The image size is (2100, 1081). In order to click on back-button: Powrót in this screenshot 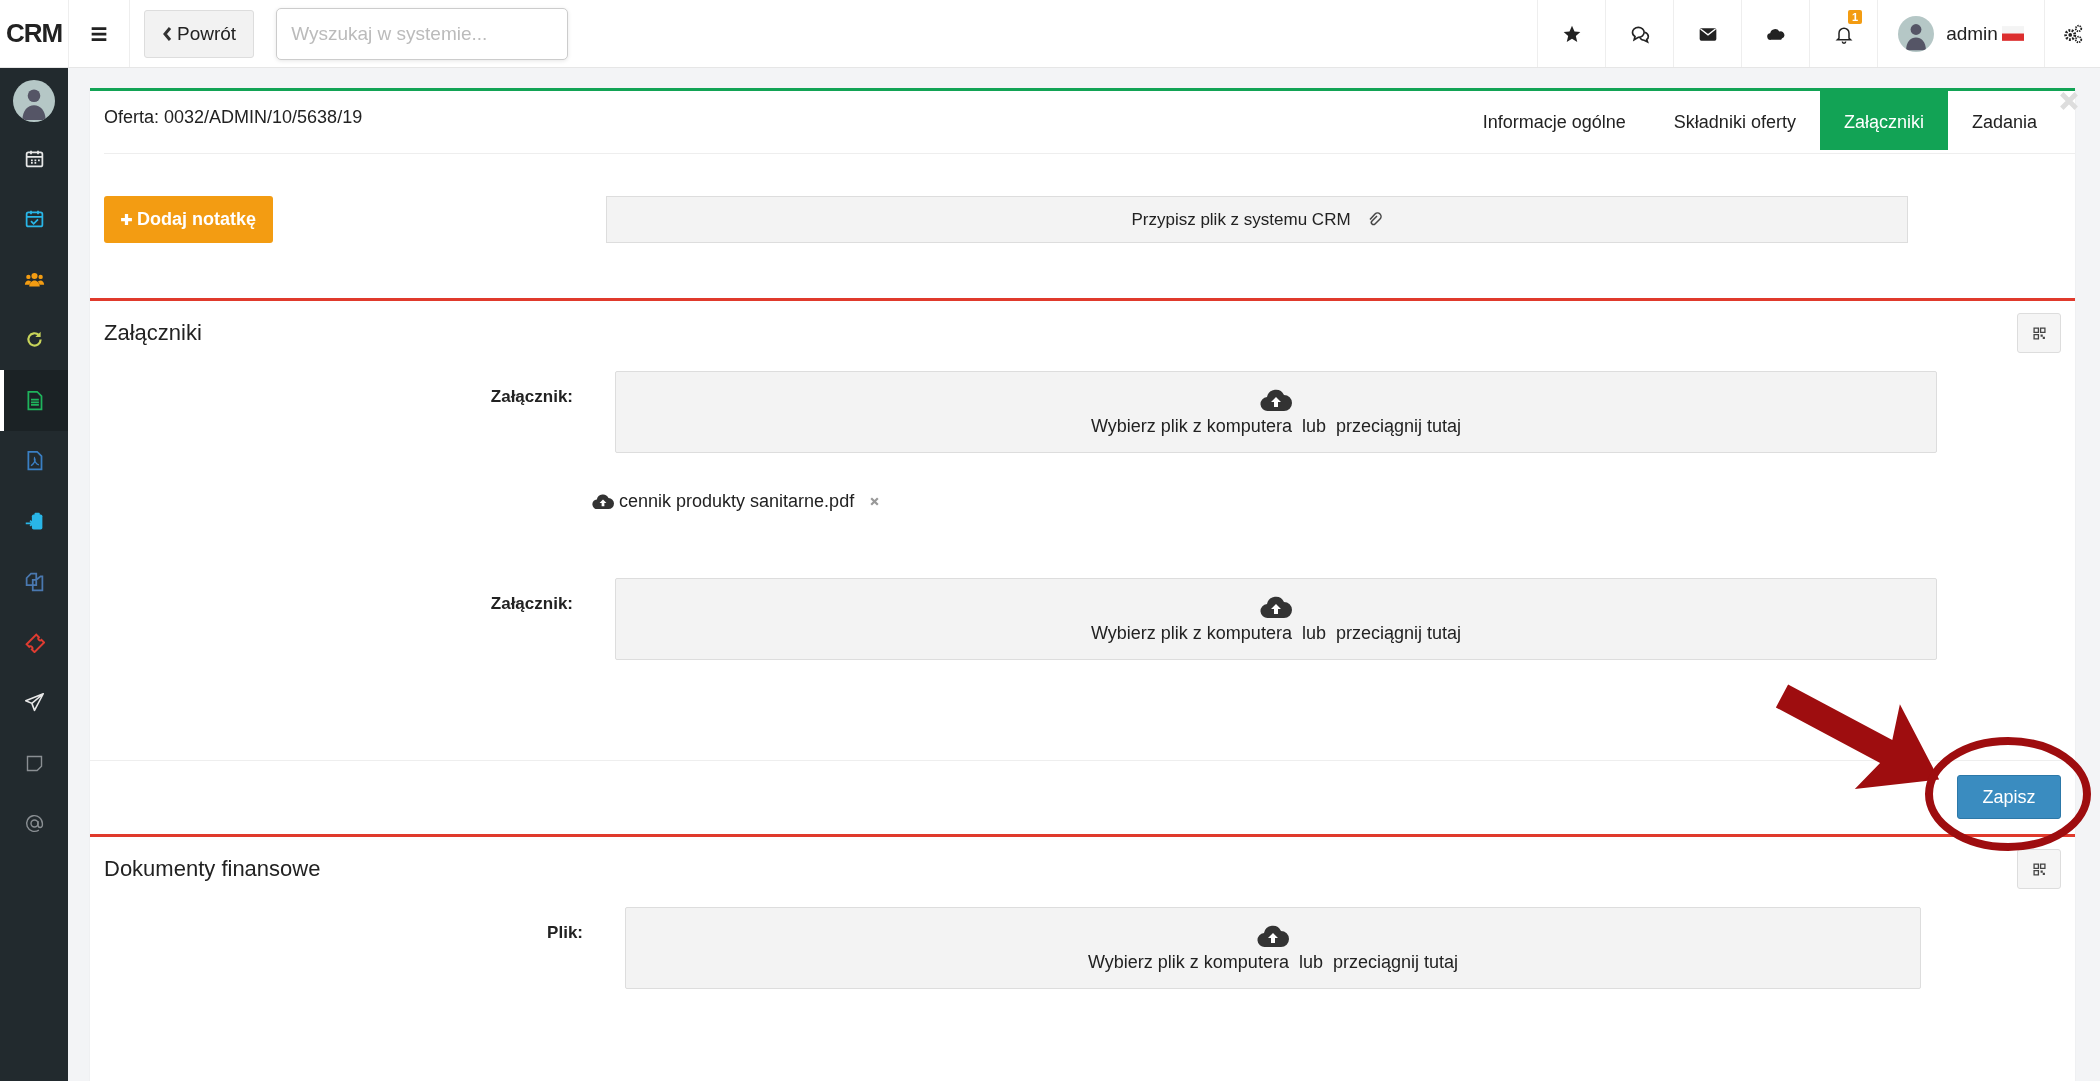, I will do `click(199, 33)`.